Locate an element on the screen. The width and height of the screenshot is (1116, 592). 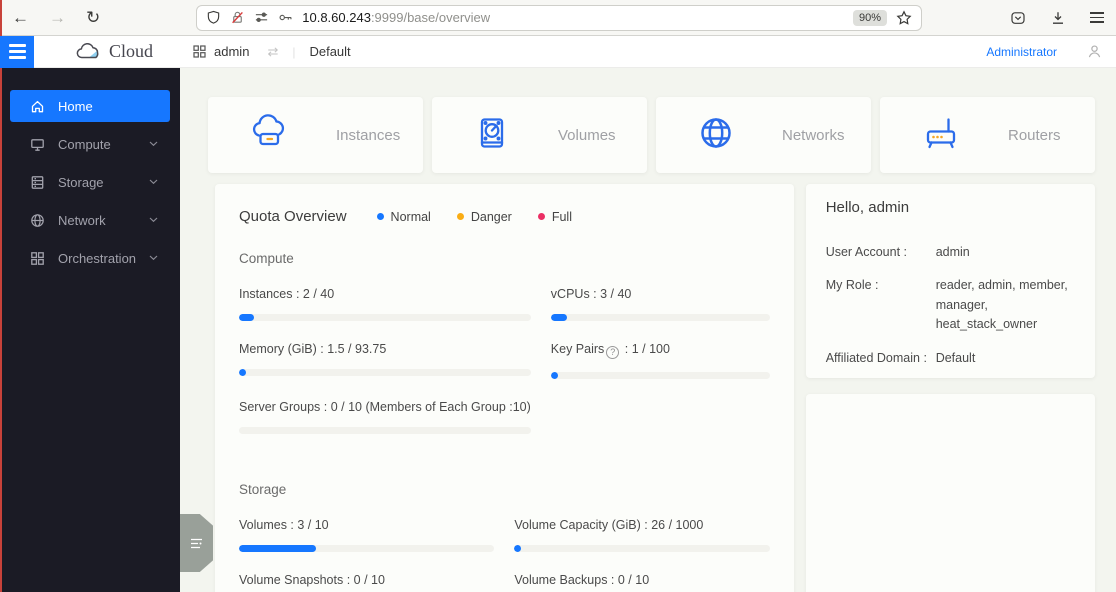
address-bar: 10.8.60.243:9999/base/overview 90% is located at coordinates (559, 17).